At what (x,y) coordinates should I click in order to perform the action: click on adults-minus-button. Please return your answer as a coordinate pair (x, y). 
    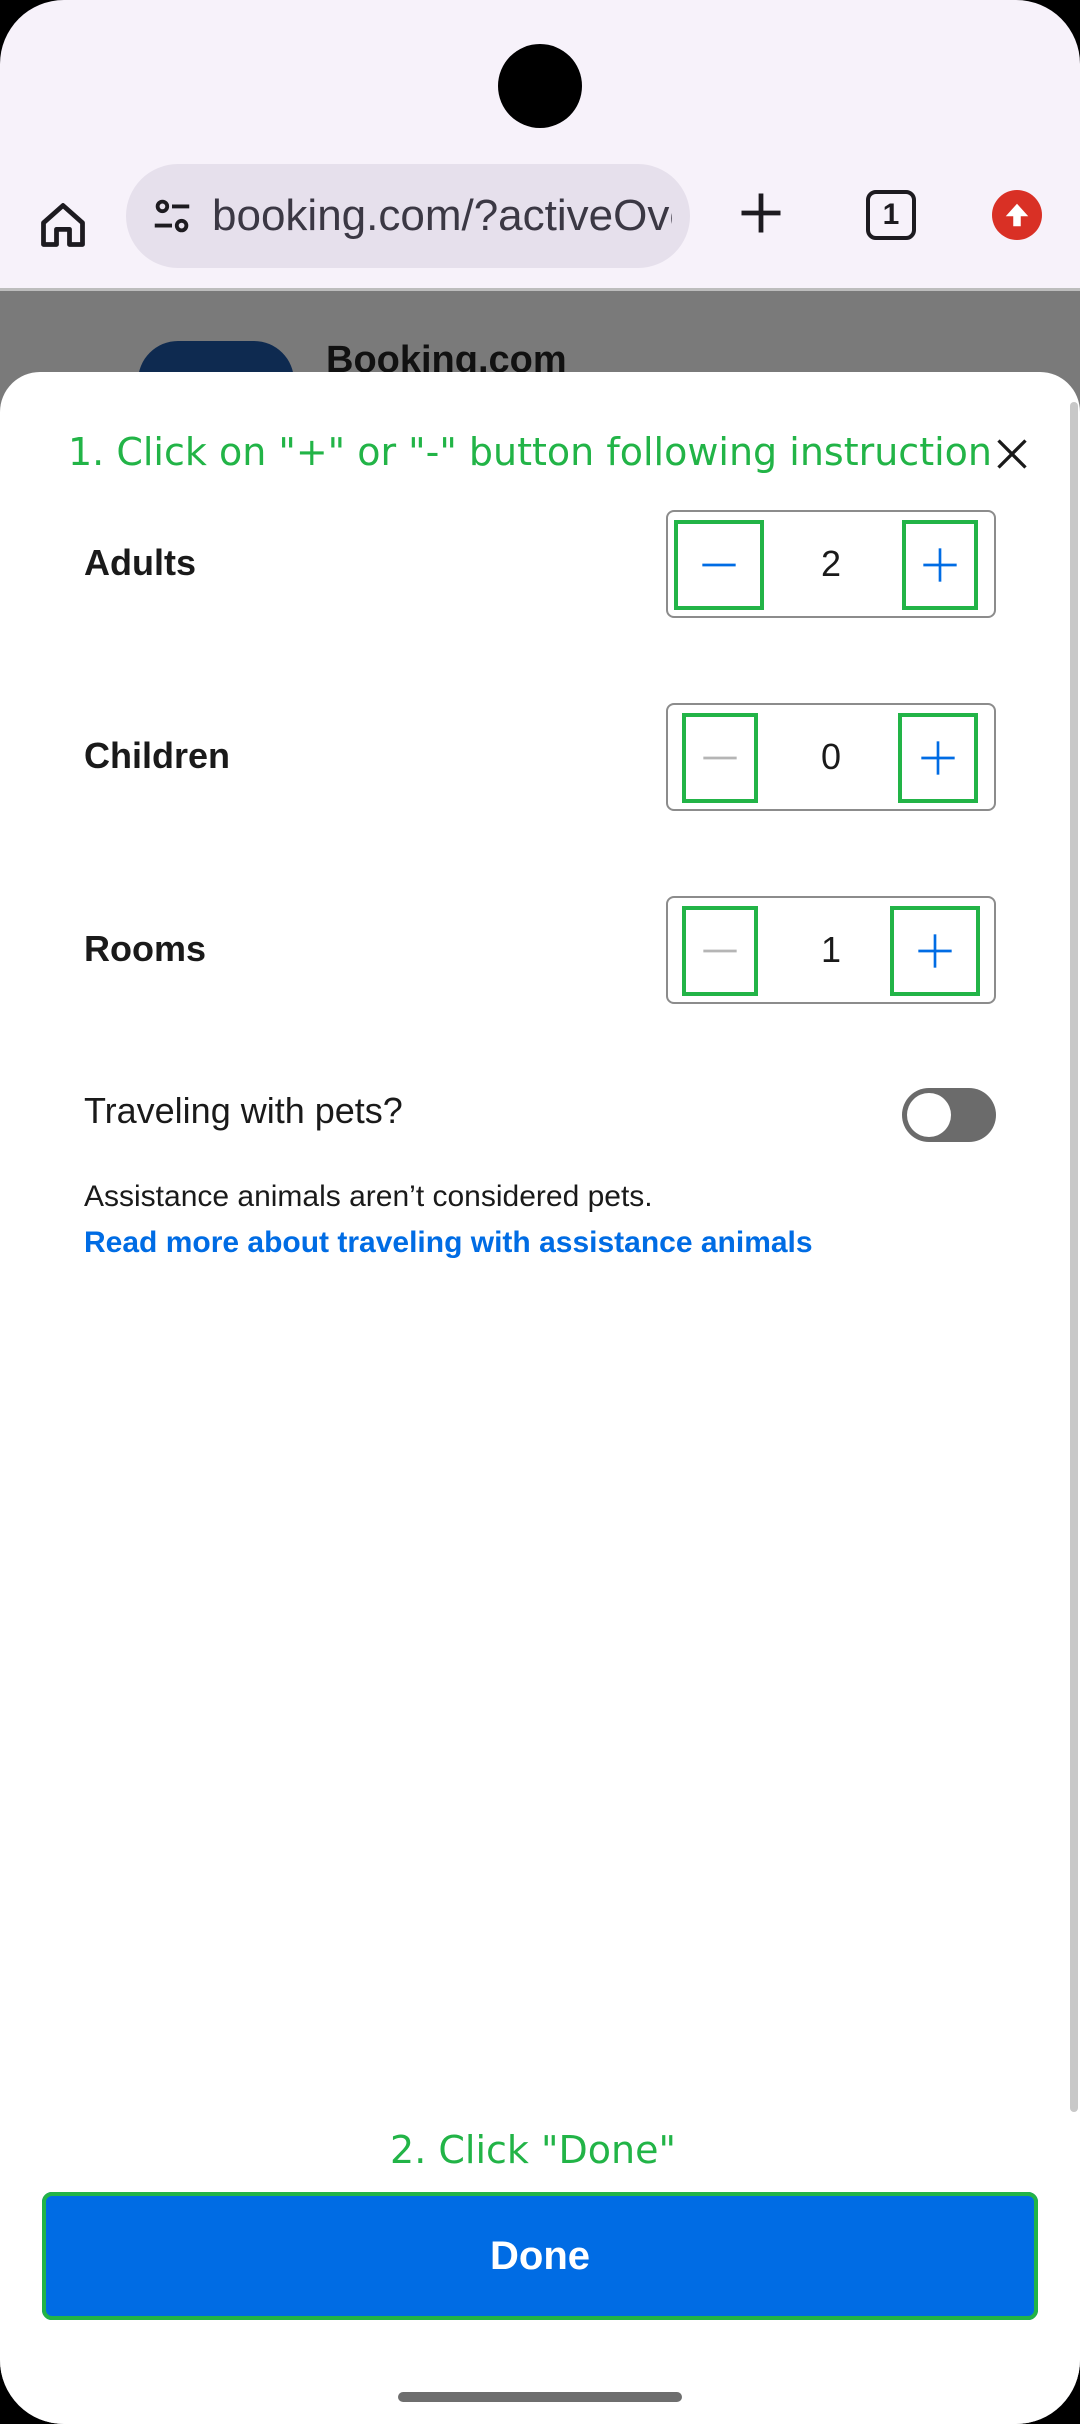
    Looking at the image, I should click on (719, 565).